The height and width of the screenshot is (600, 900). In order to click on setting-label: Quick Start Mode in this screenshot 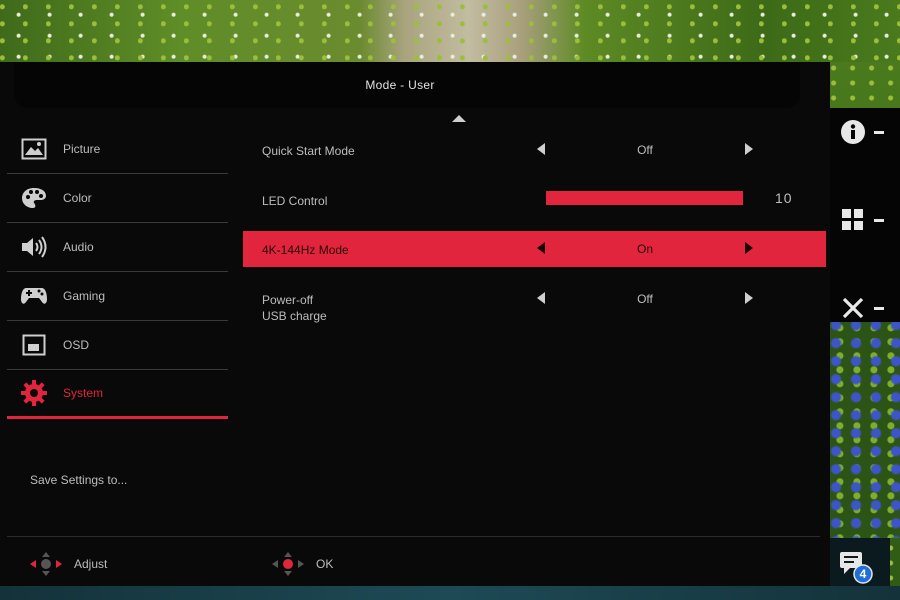, I will do `click(308, 151)`.